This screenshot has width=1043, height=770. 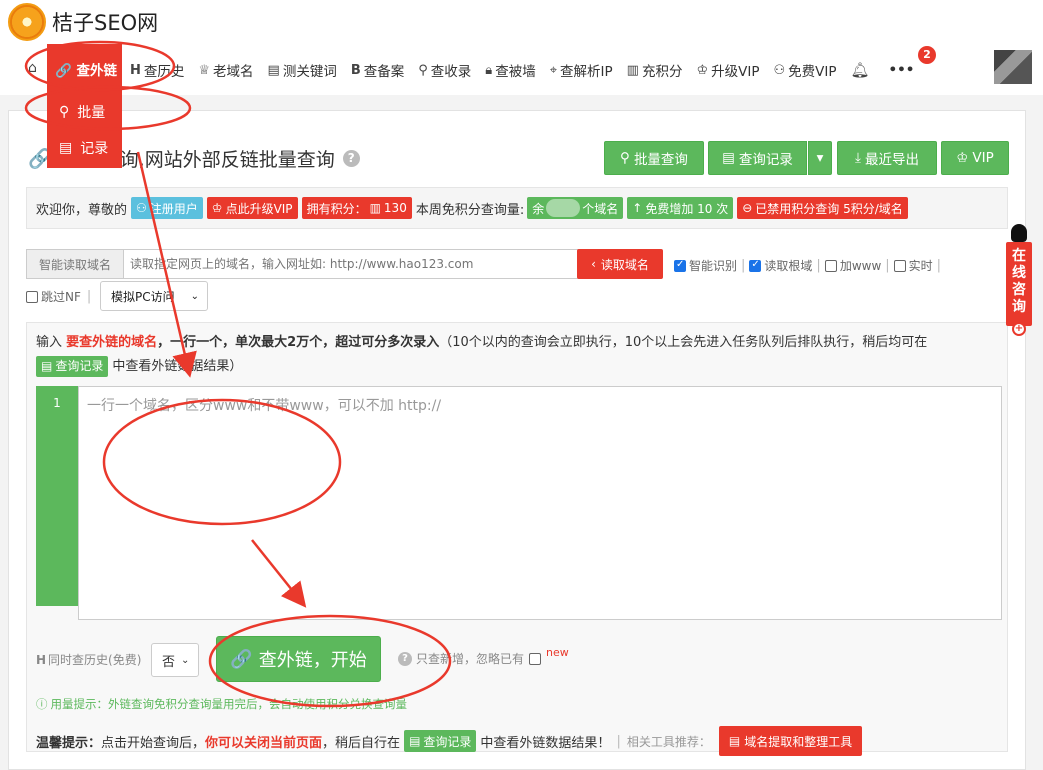 What do you see at coordinates (852, 265) in the screenshot?
I see `add-www-checkbox: 加www` at bounding box center [852, 265].